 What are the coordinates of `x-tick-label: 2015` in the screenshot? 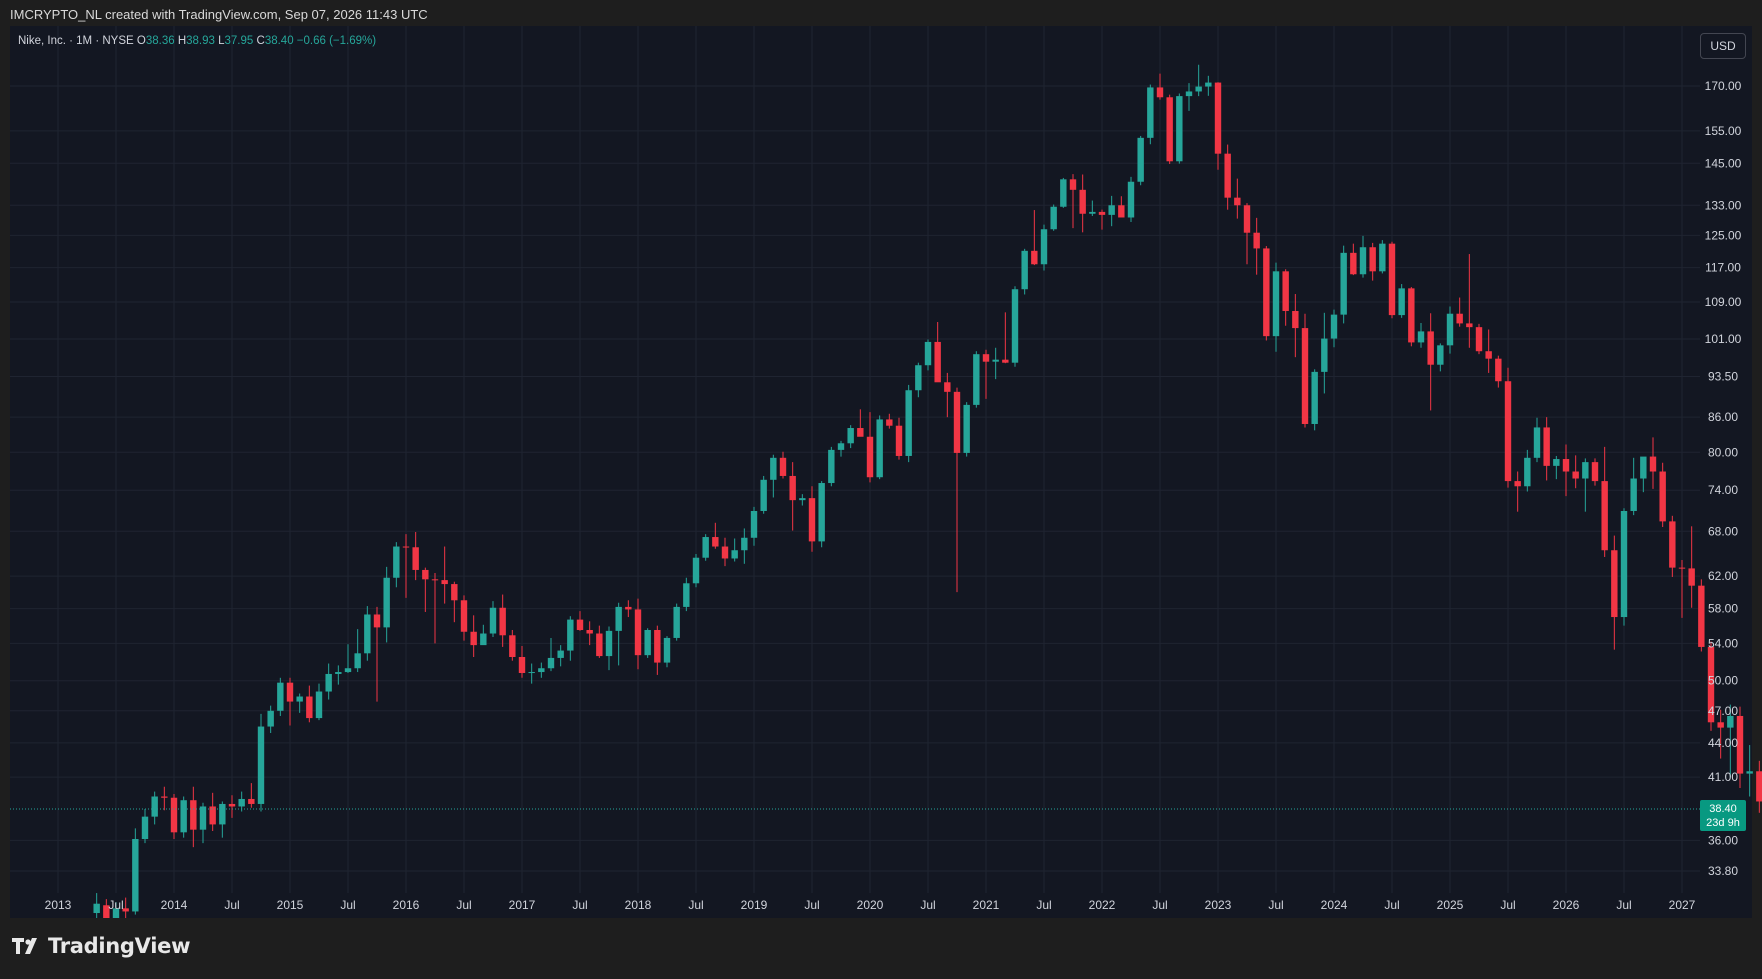 It's located at (290, 905).